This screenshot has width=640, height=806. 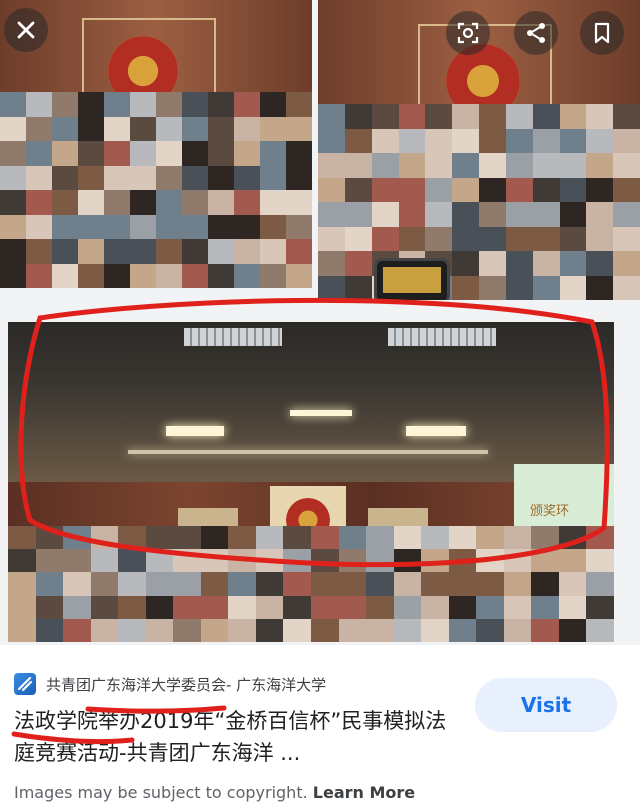 What do you see at coordinates (25, 684) in the screenshot?
I see `favicon-icon` at bounding box center [25, 684].